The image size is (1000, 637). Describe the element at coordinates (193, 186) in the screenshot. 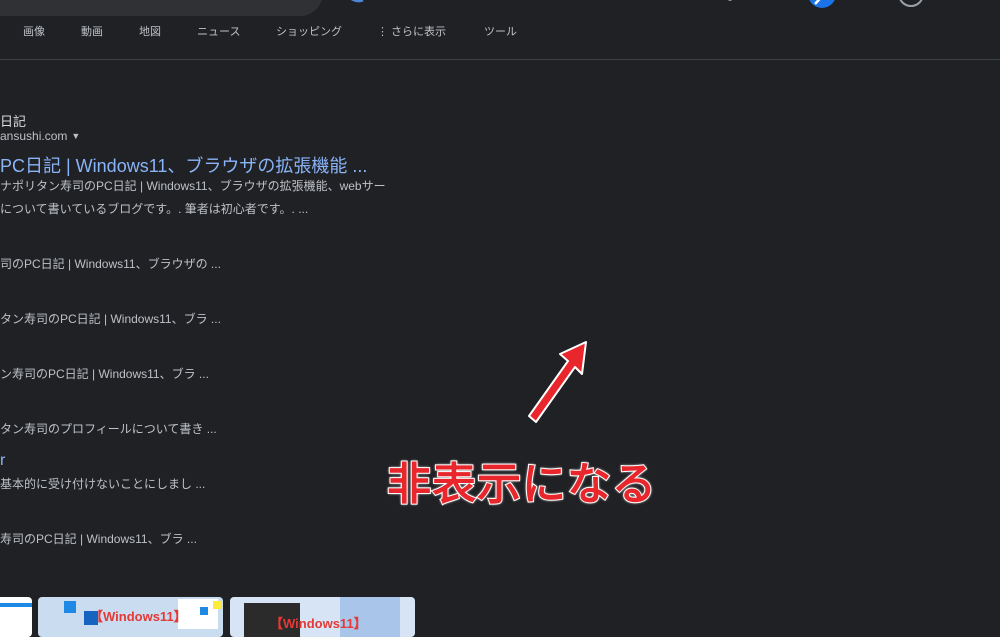

I see `result-snippet-line-1: ナポリタン寿司のPC日記 | Windows11、ブラウザの拡張機能、webサー` at that location.